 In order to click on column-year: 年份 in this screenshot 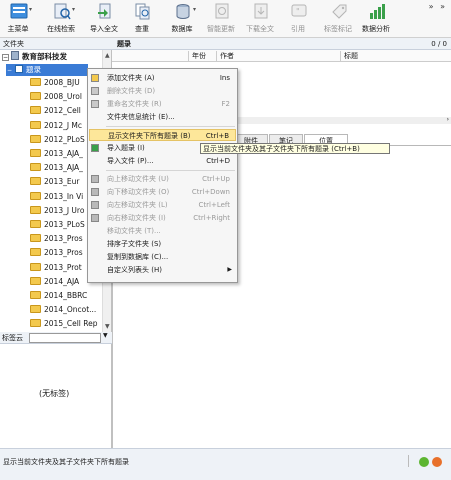, I will do `click(199, 56)`.